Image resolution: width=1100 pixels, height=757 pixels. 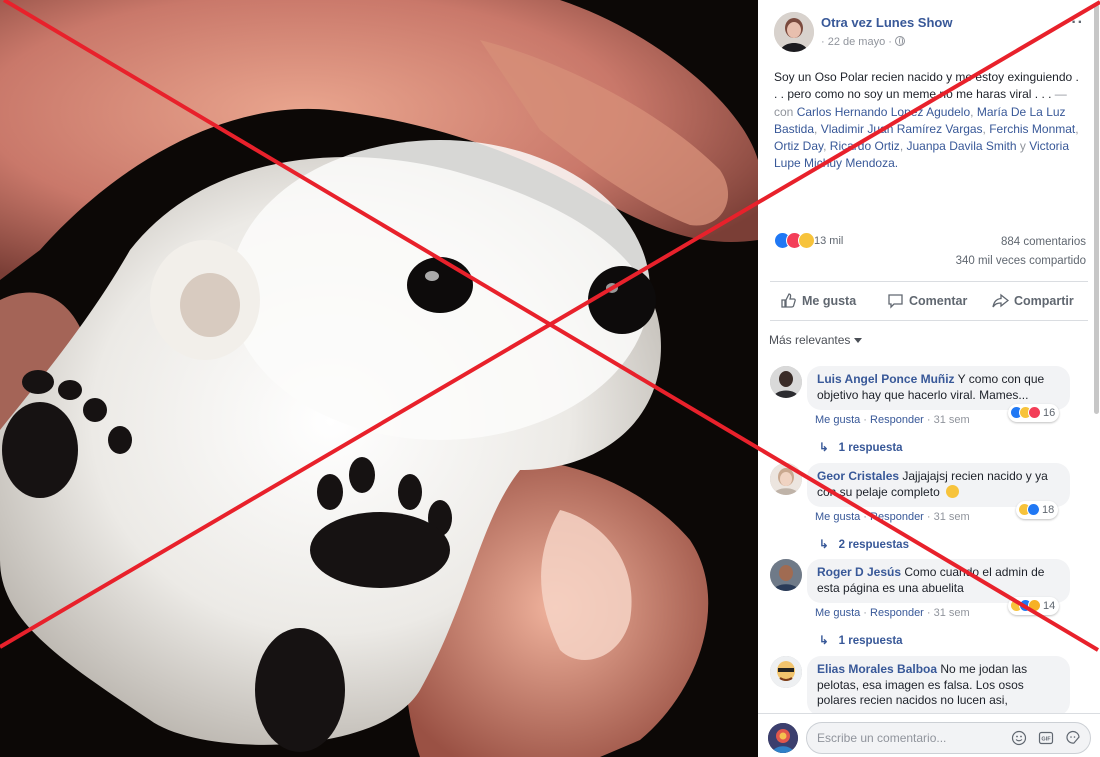 I want to click on comment-button-label: Comentar, so click(x=938, y=301).